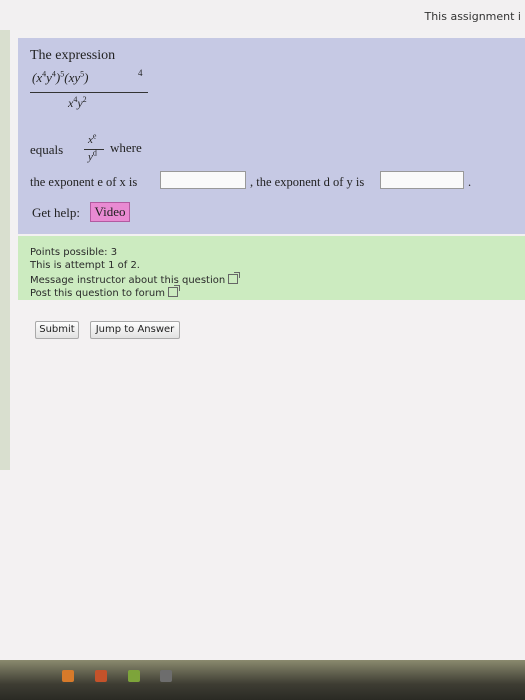 The width and height of the screenshot is (525, 700). What do you see at coordinates (92, 155) in the screenshot?
I see `result-denominator: yd` at bounding box center [92, 155].